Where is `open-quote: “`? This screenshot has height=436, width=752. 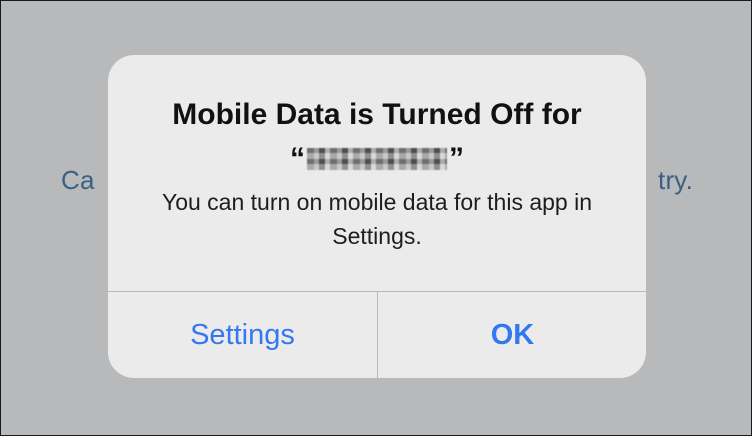
open-quote: “ is located at coordinates (297, 158).